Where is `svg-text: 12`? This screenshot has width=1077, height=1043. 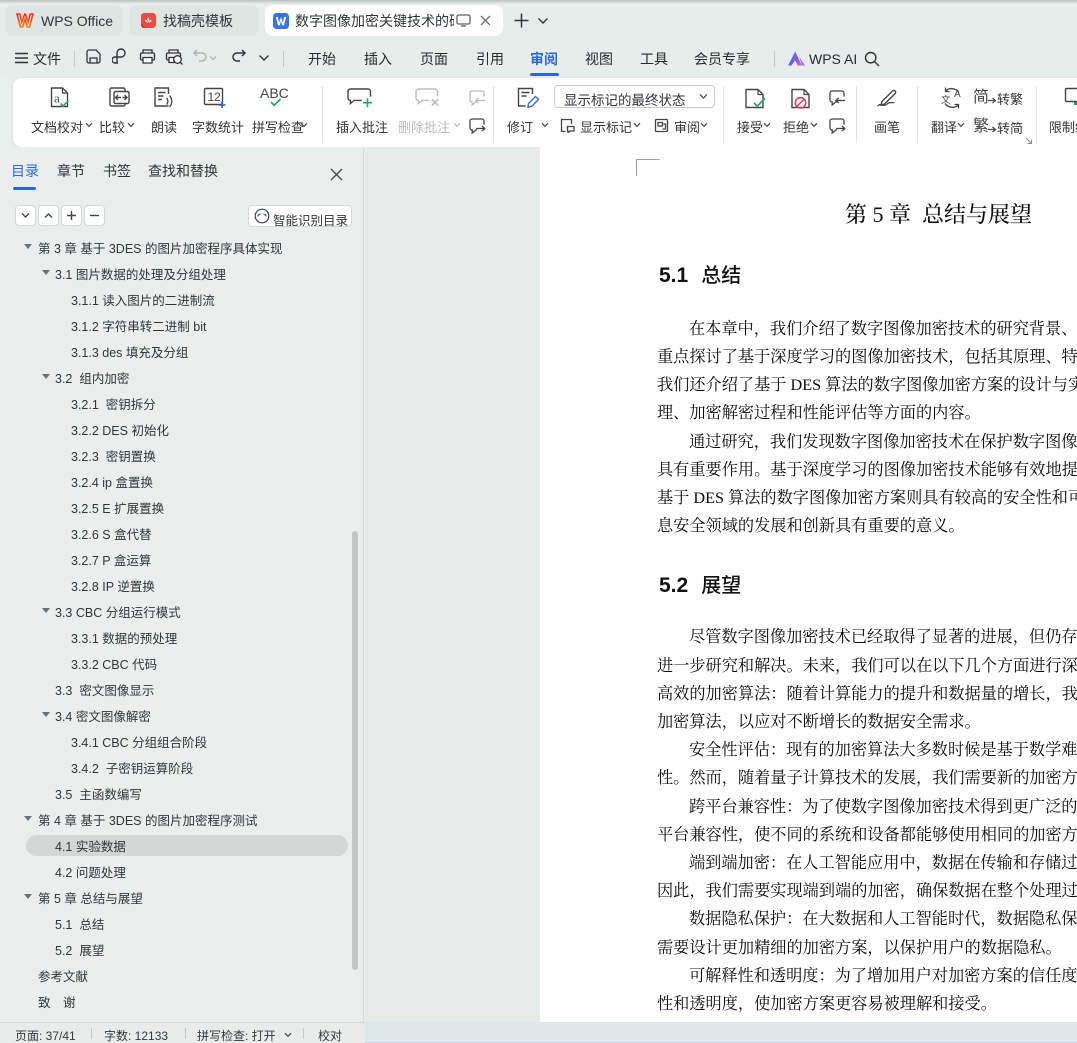
svg-text: 12 is located at coordinates (215, 97).